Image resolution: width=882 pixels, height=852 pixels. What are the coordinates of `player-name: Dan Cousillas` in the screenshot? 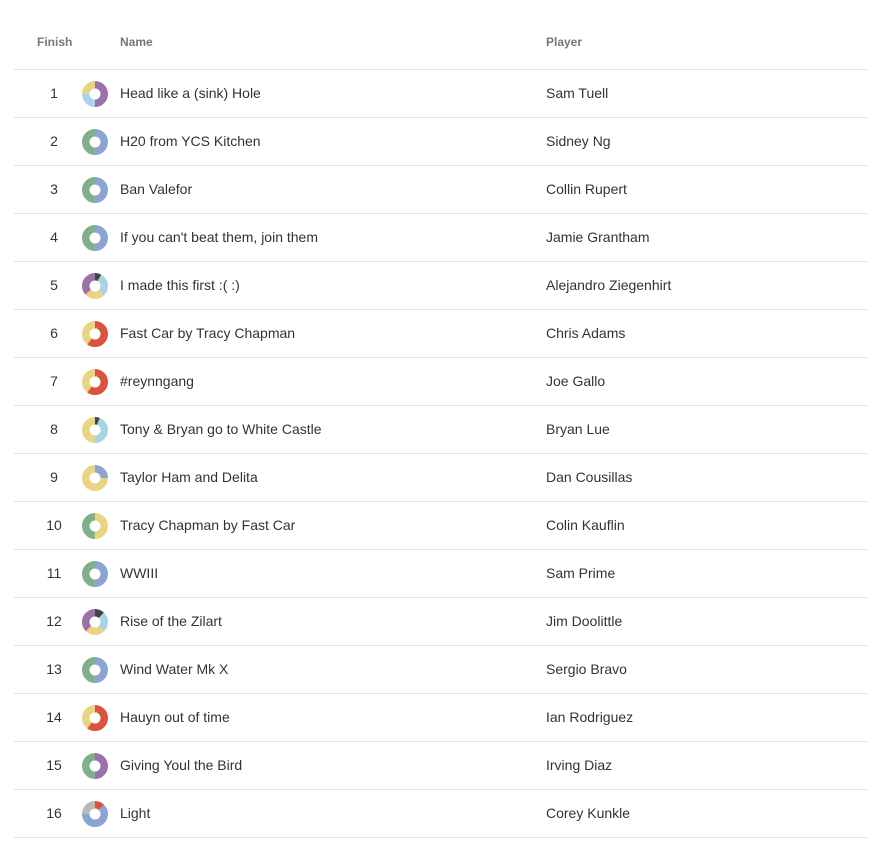 It's located at (589, 477).